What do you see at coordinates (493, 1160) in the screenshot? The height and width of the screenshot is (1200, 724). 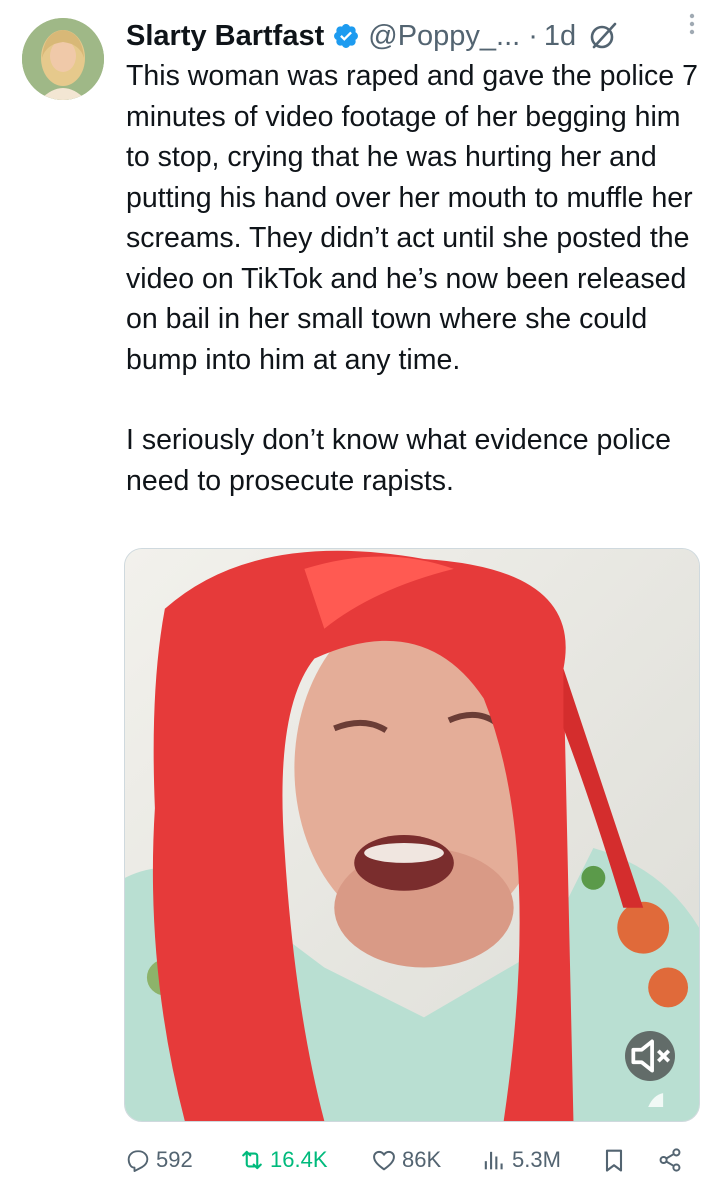 I see `views-icon` at bounding box center [493, 1160].